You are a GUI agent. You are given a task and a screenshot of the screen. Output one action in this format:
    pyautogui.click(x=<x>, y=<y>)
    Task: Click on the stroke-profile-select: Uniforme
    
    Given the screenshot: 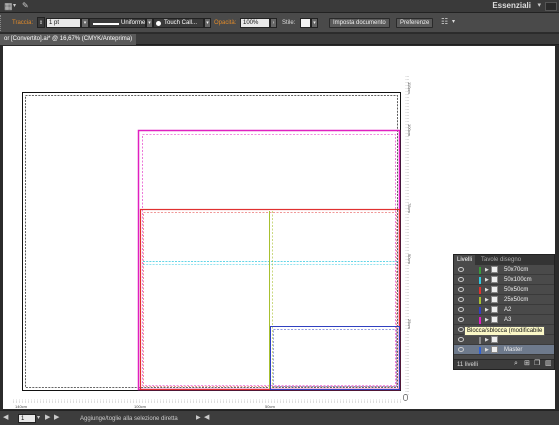 What is the action you would take?
    pyautogui.click(x=117, y=23)
    